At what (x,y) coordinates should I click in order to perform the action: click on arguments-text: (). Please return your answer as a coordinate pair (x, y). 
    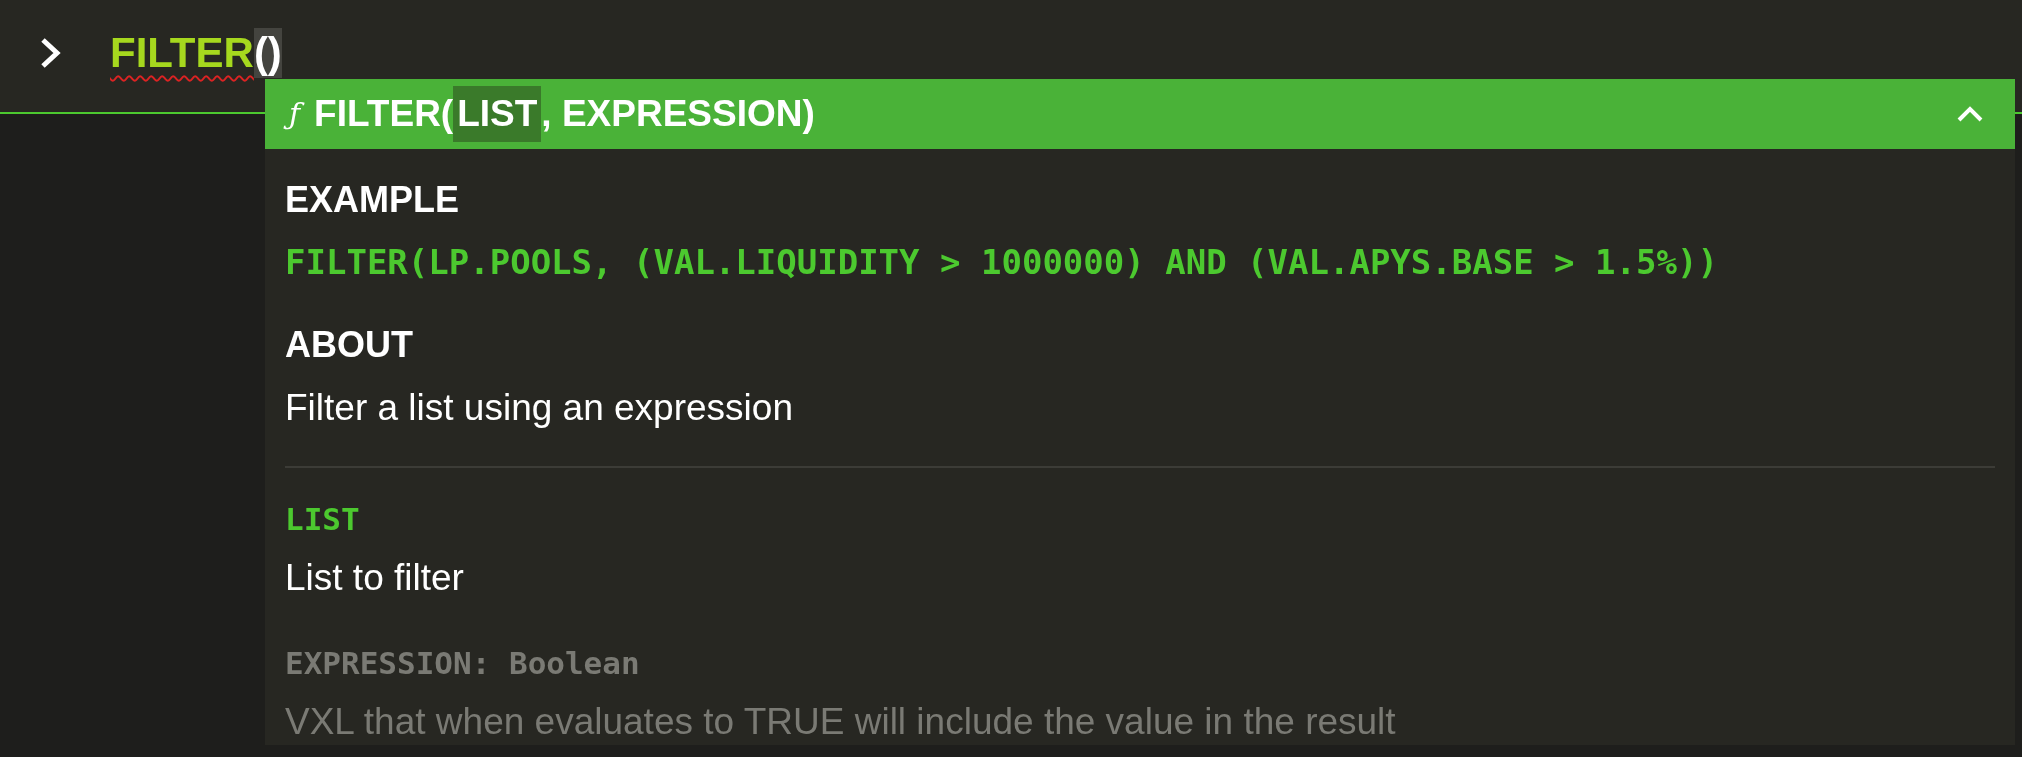
    Looking at the image, I should click on (267, 53).